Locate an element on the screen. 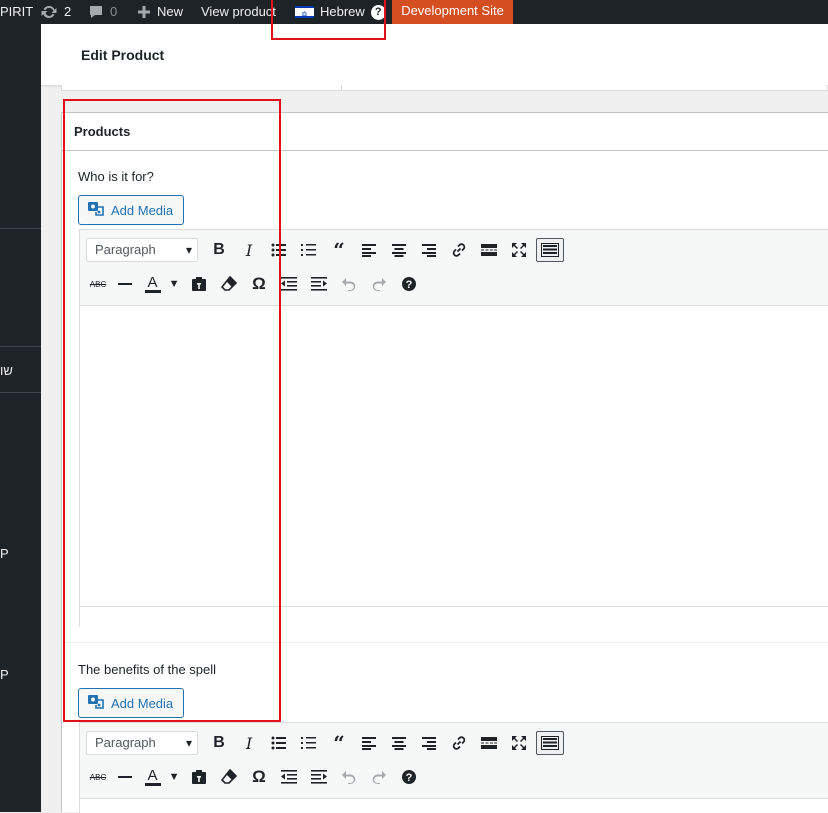  bullet-list-button is located at coordinates (279, 743).